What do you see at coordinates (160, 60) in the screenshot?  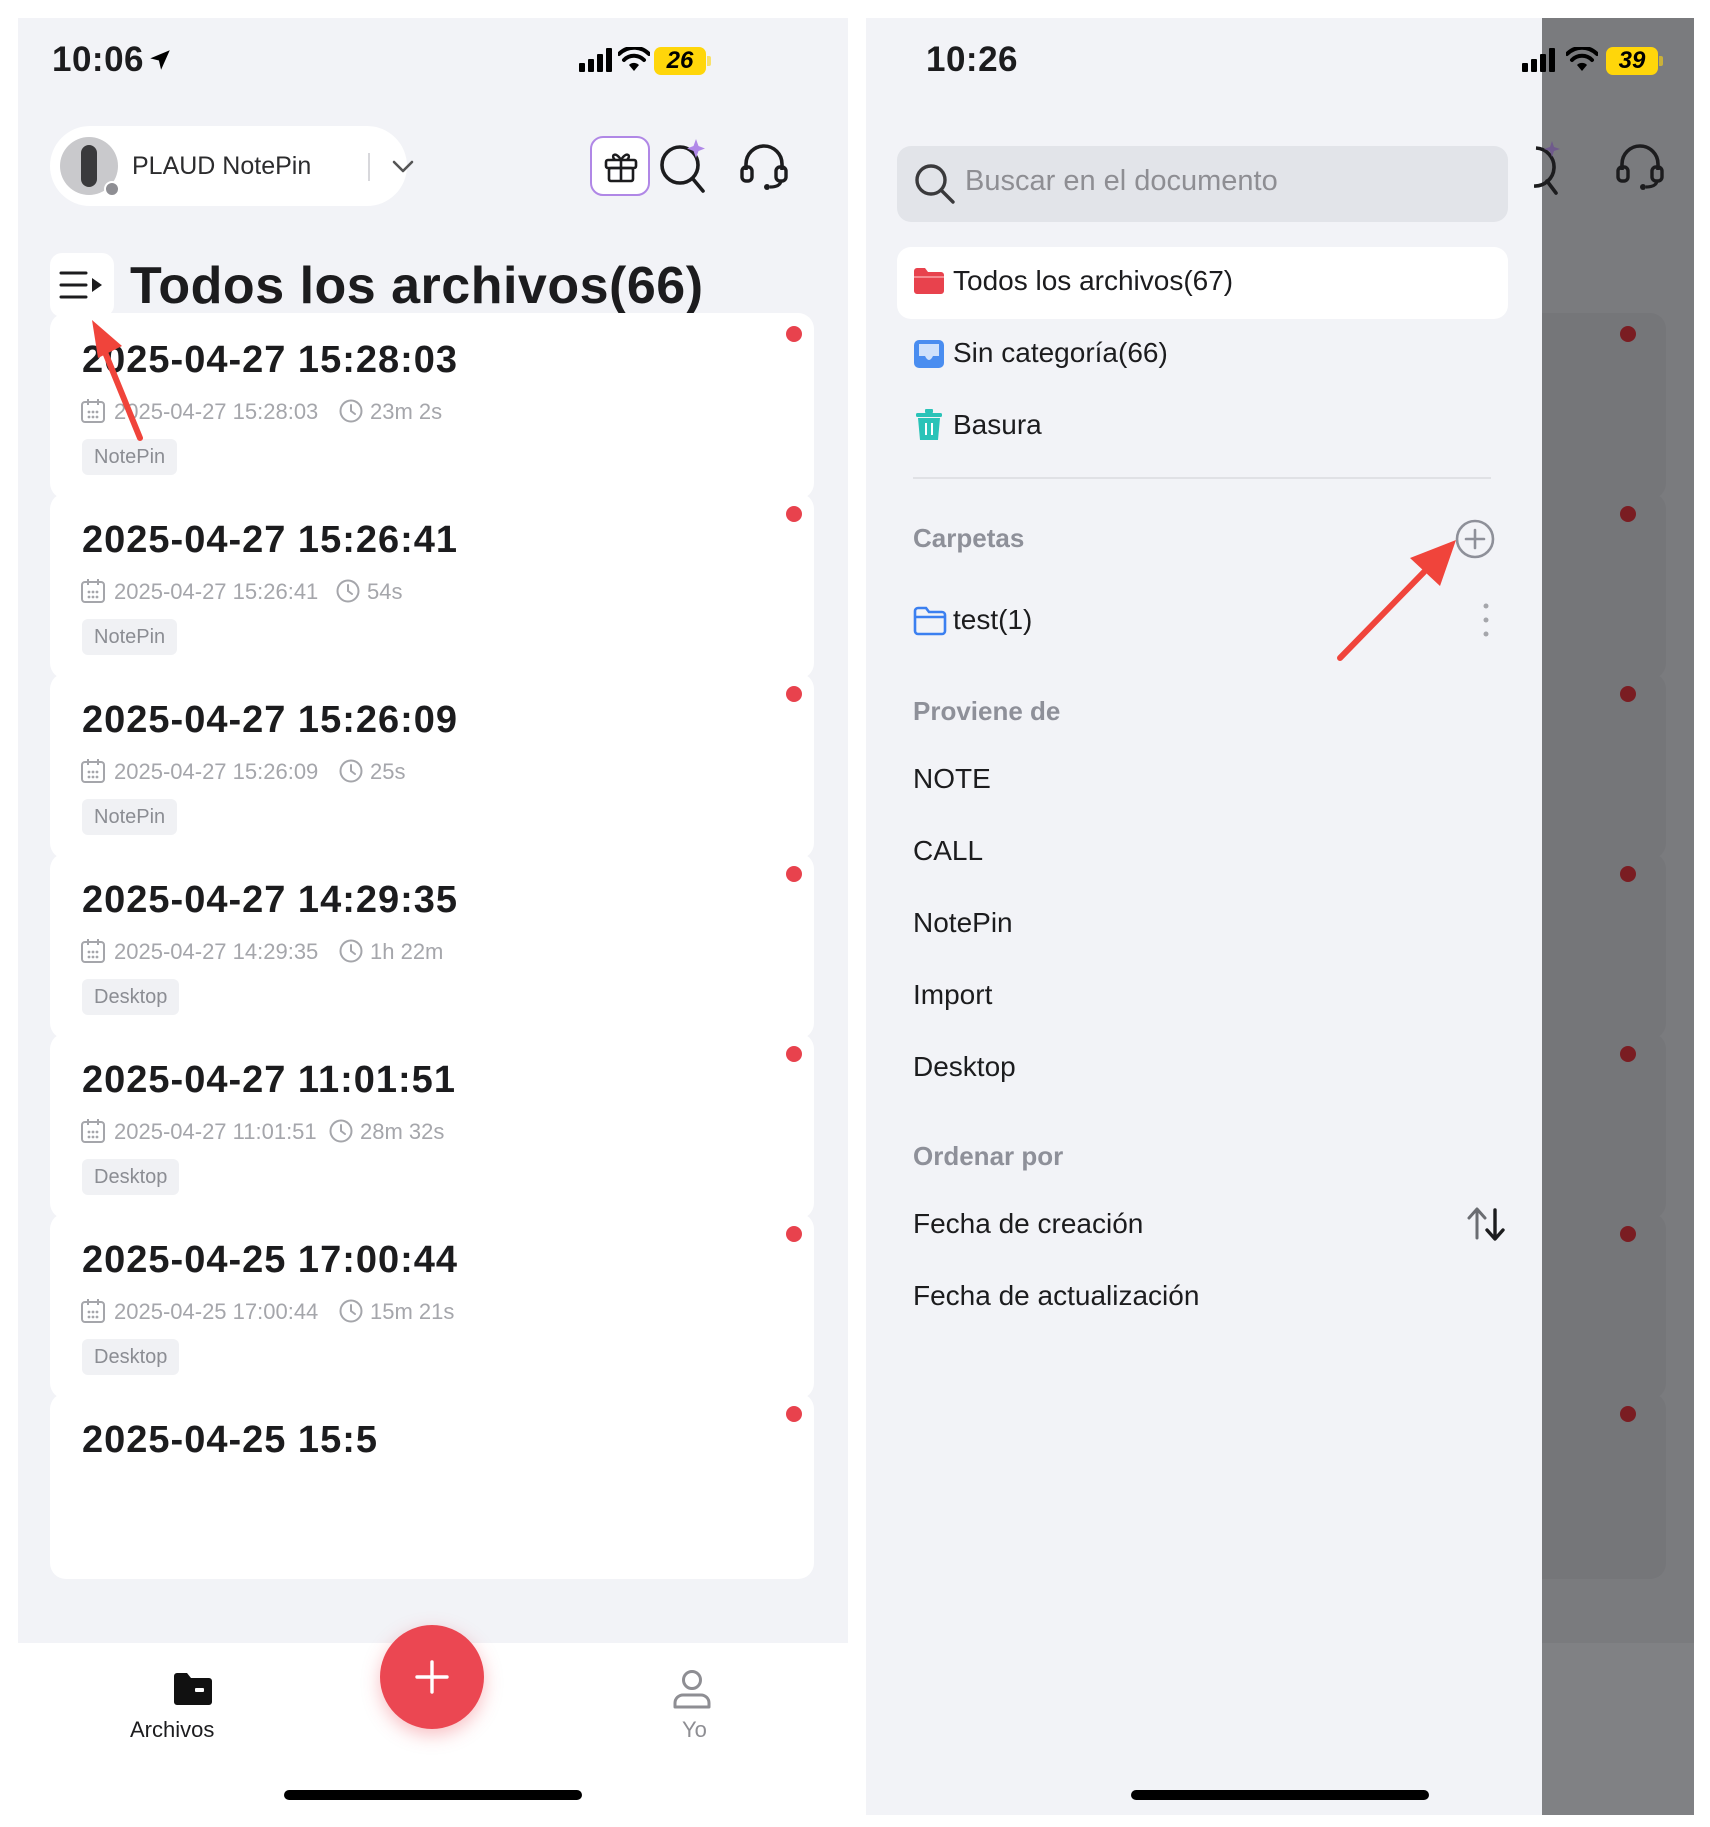 I see `location-arrow-icon` at bounding box center [160, 60].